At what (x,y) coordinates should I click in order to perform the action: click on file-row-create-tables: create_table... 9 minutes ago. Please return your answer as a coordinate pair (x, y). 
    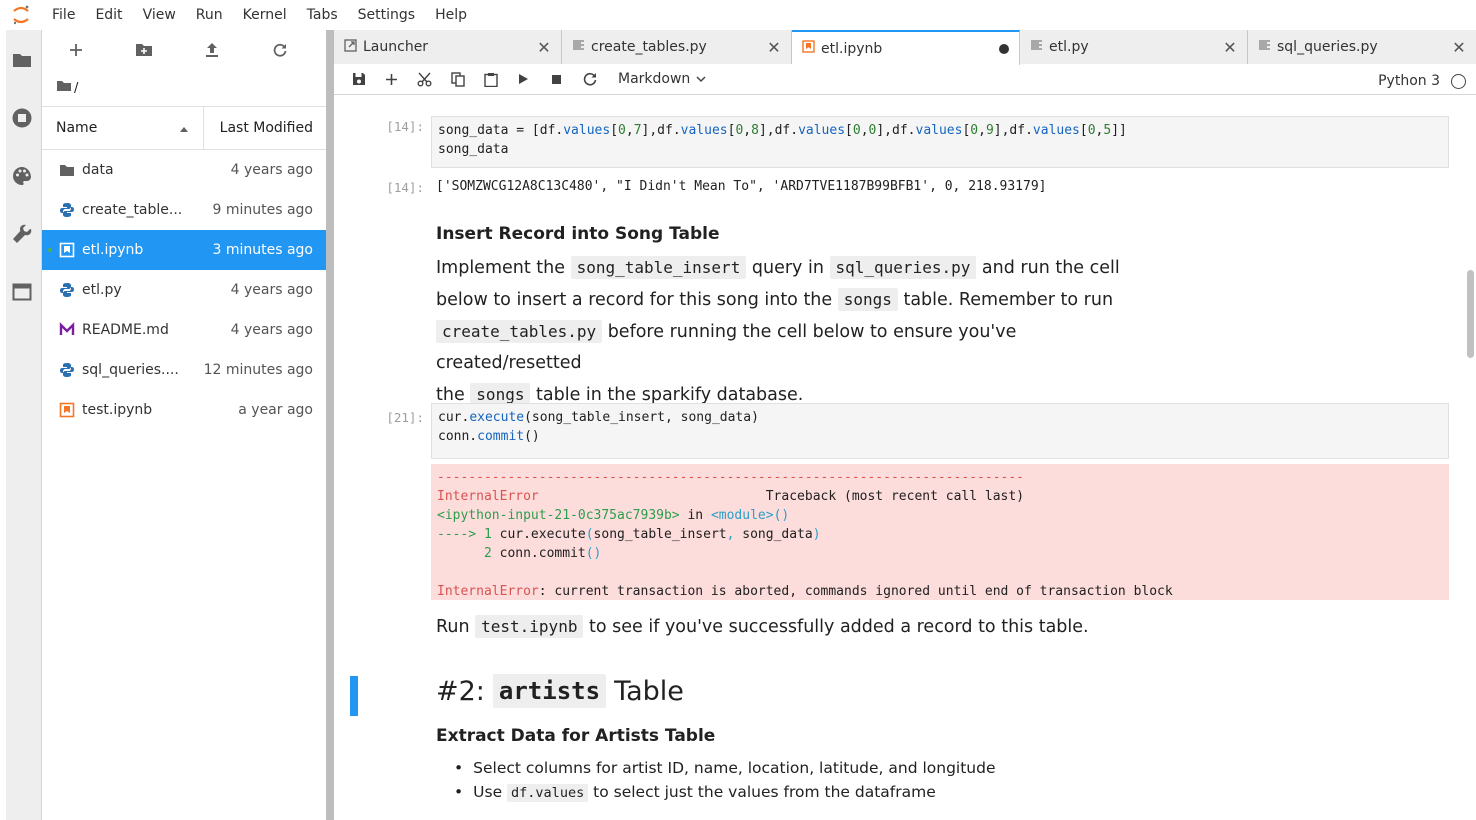
    Looking at the image, I should click on (184, 210).